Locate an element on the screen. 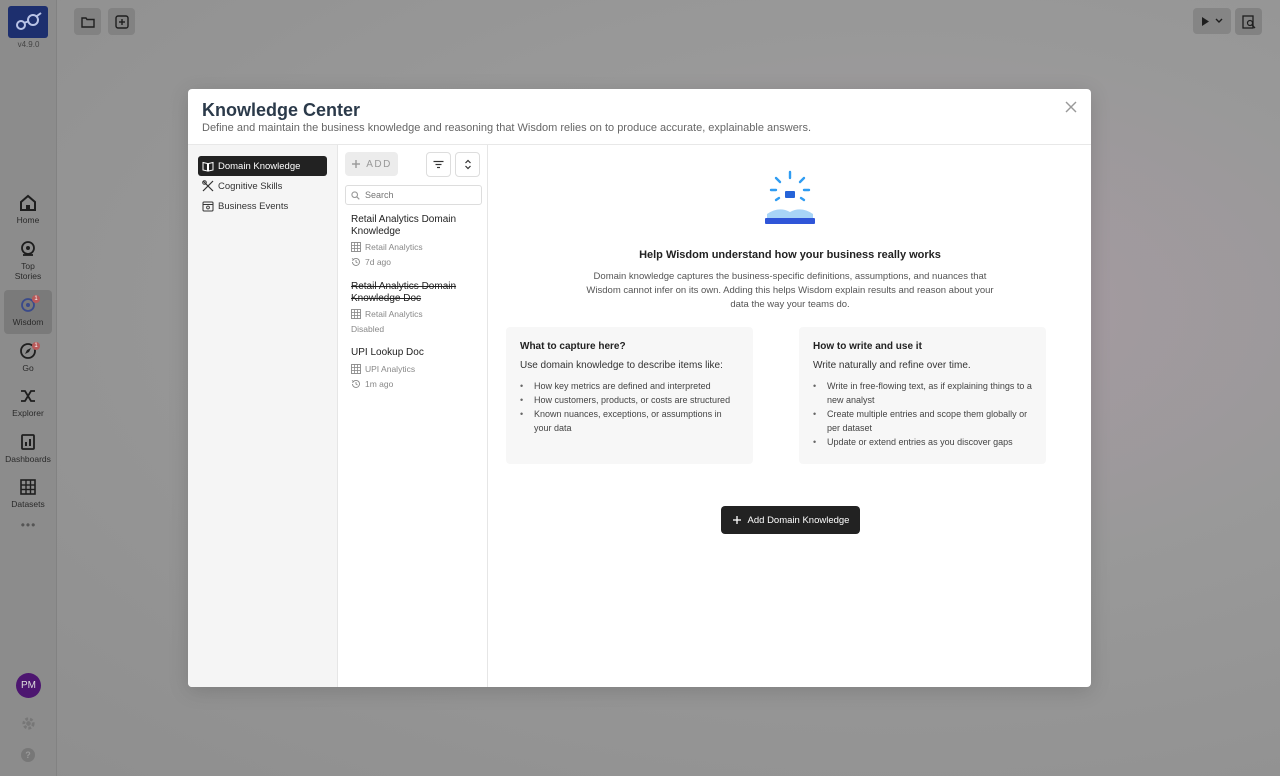  nav-label: Explorer is located at coordinates (28, 413).